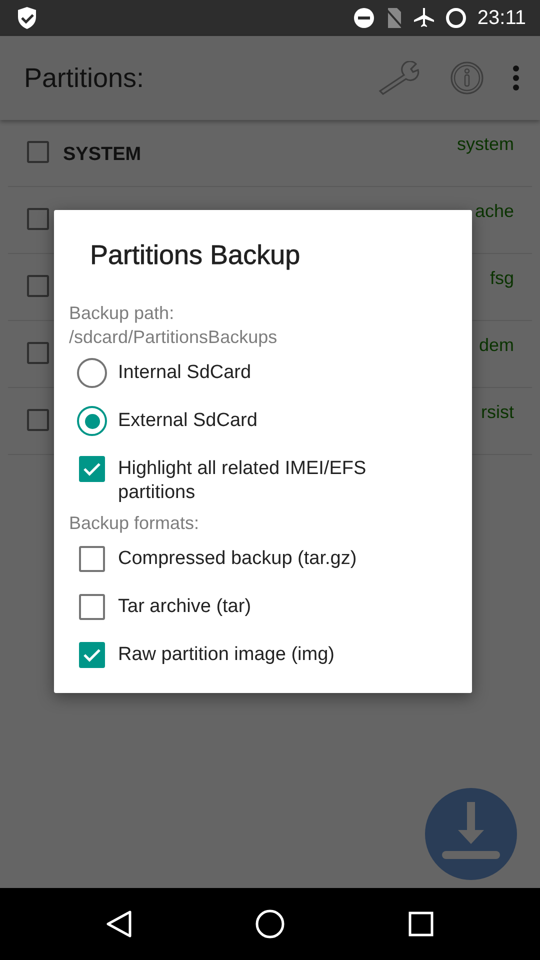 The image size is (540, 960). I want to click on recents-icon, so click(421, 924).